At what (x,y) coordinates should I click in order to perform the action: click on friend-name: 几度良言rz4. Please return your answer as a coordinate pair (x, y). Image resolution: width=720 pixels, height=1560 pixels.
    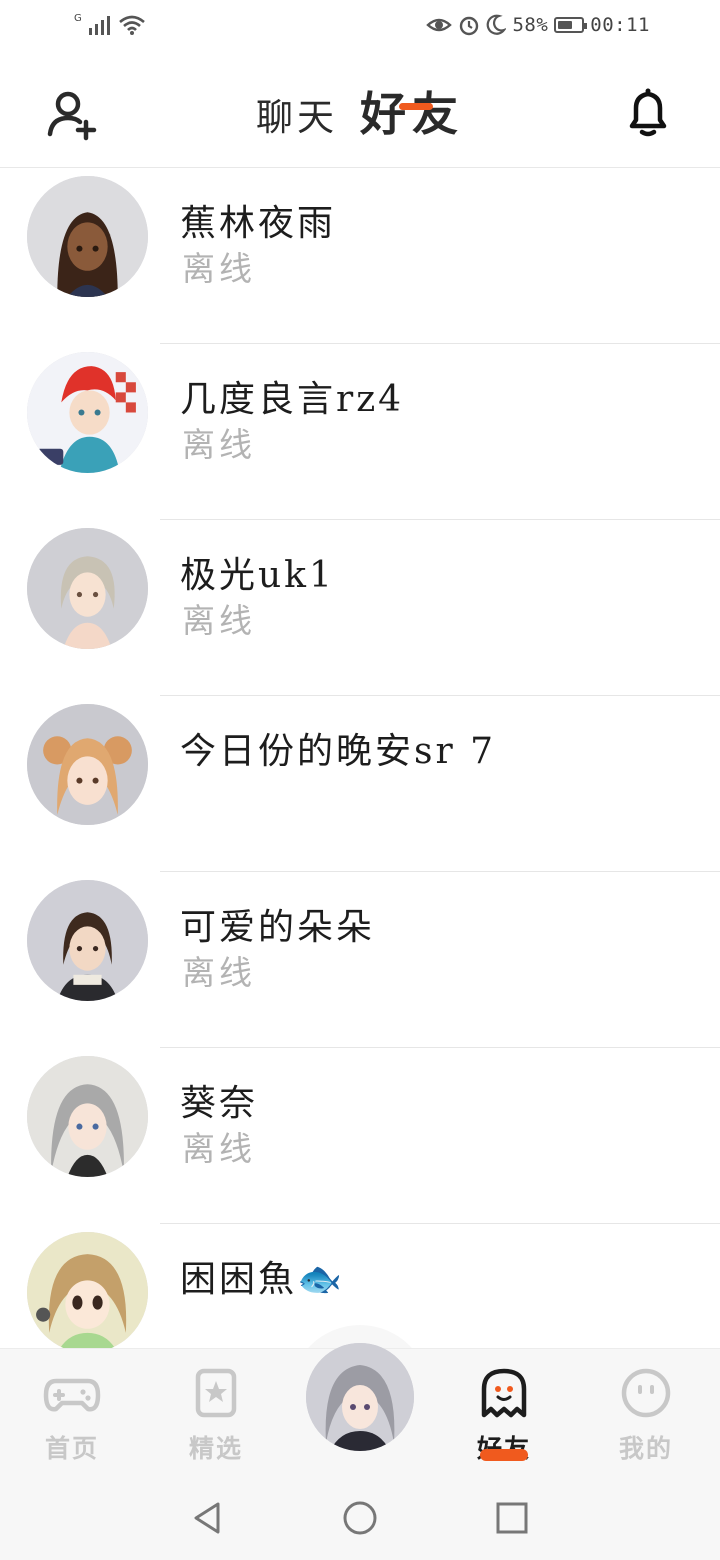
    Looking at the image, I should click on (292, 399).